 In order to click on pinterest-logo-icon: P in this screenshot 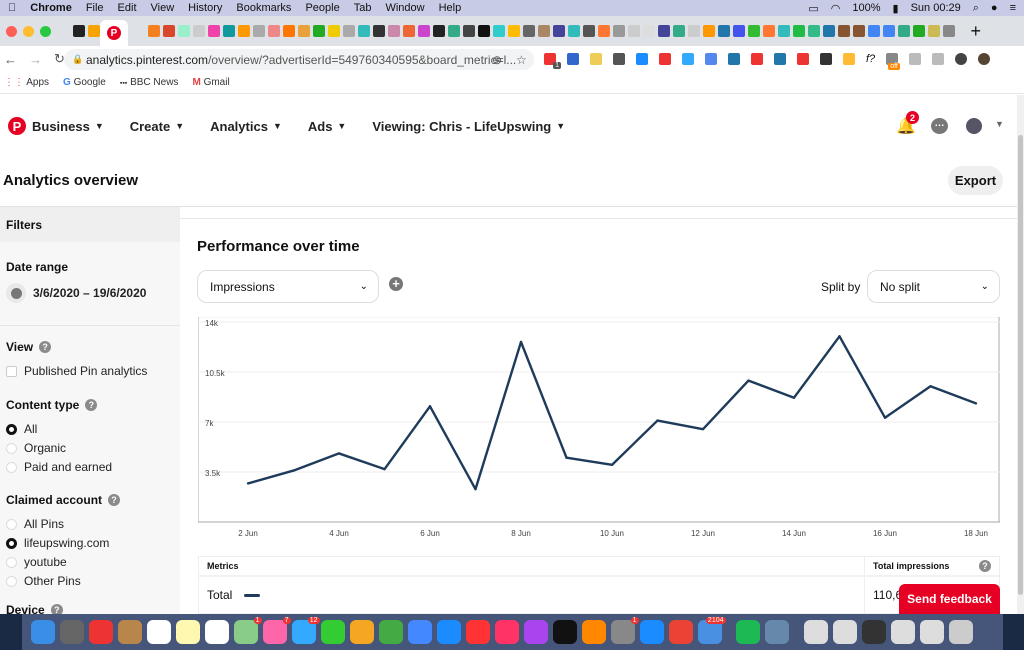, I will do `click(17, 126)`.